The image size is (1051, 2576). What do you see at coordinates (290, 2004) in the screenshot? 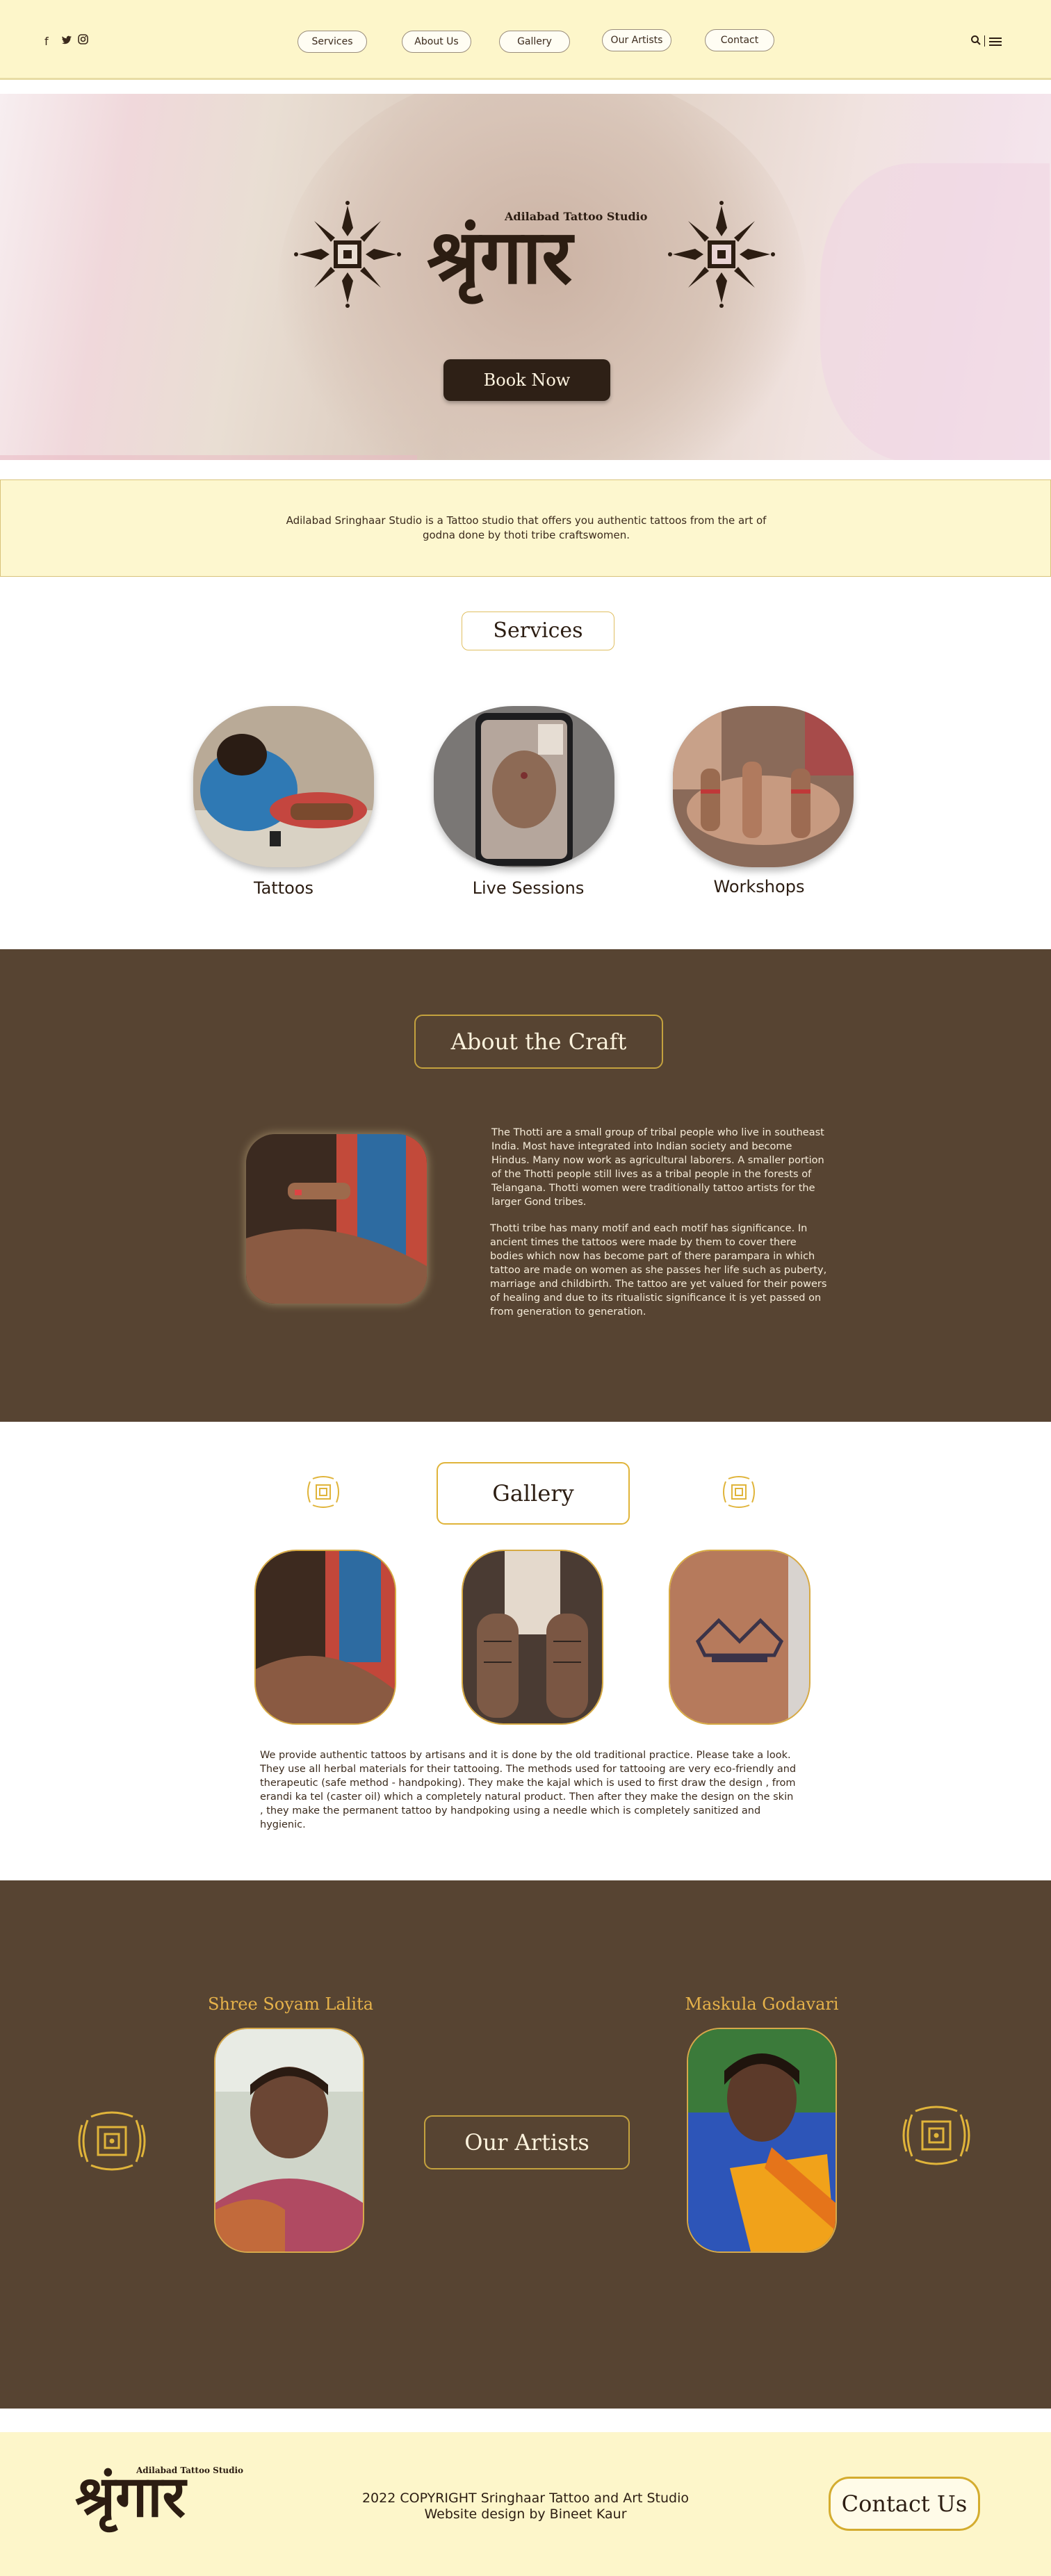
I see `artist-1-name: Shree Soyam Lalita` at bounding box center [290, 2004].